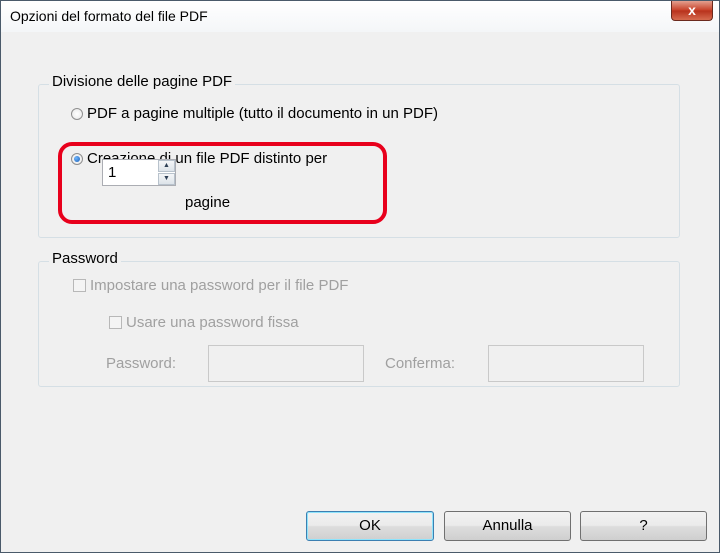 This screenshot has width=722, height=555. I want to click on fixed-password-checkbox: Usare una password fissa, so click(204, 322).